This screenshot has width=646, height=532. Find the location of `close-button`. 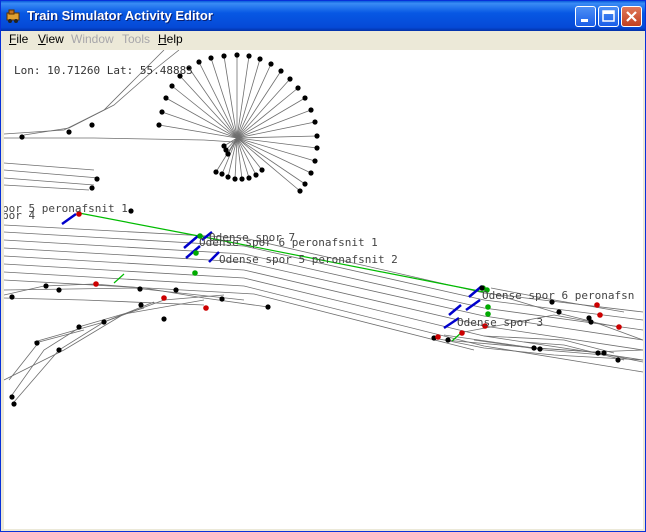

close-button is located at coordinates (631, 16).